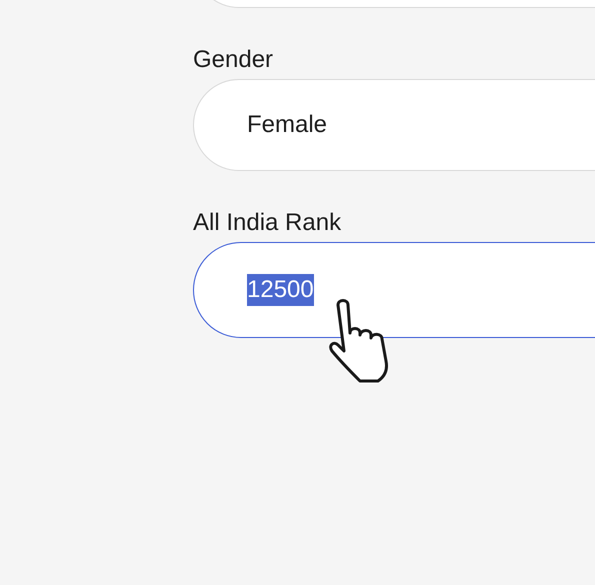 This screenshot has width=595, height=585. What do you see at coordinates (280, 290) in the screenshot?
I see `field-value: 12500` at bounding box center [280, 290].